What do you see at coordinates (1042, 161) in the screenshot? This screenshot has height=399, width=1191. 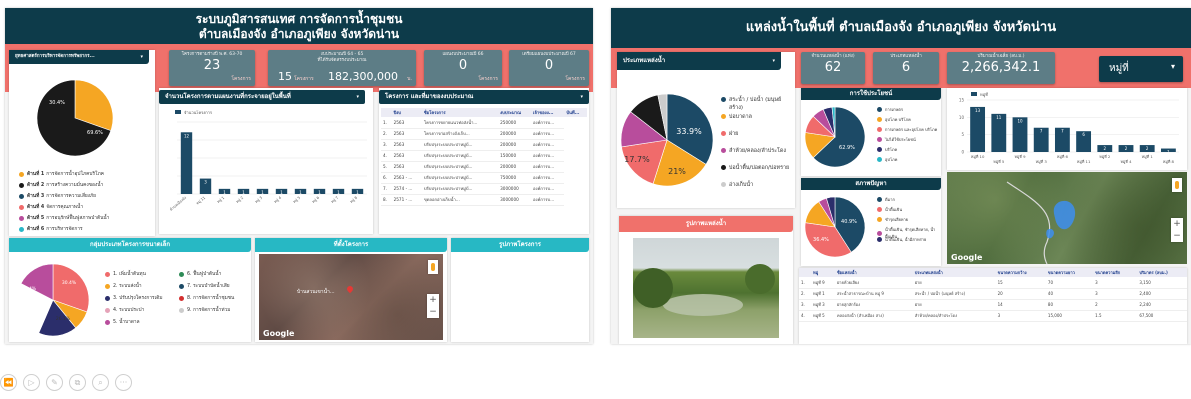 I see `bar-category-label: หมู่ที่ 3` at bounding box center [1042, 161].